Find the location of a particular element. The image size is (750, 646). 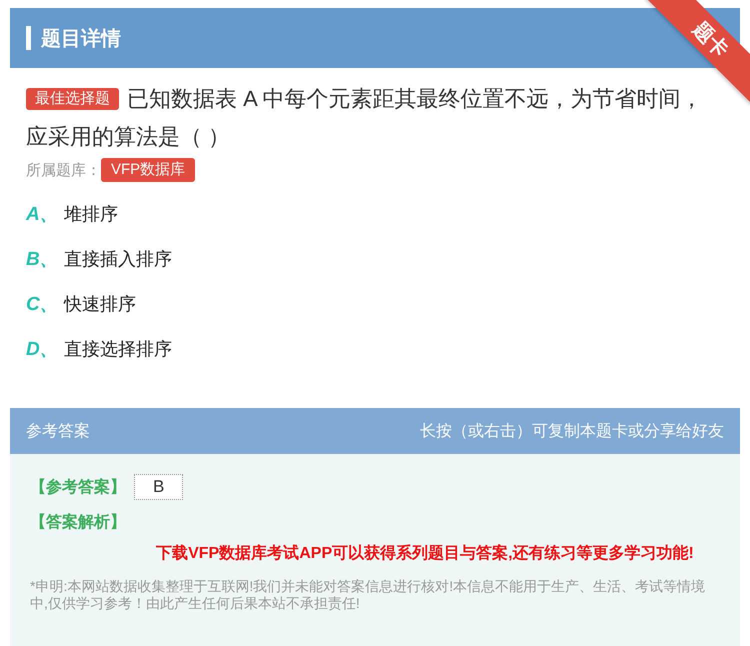

option-text: 快速排序 is located at coordinates (100, 304).